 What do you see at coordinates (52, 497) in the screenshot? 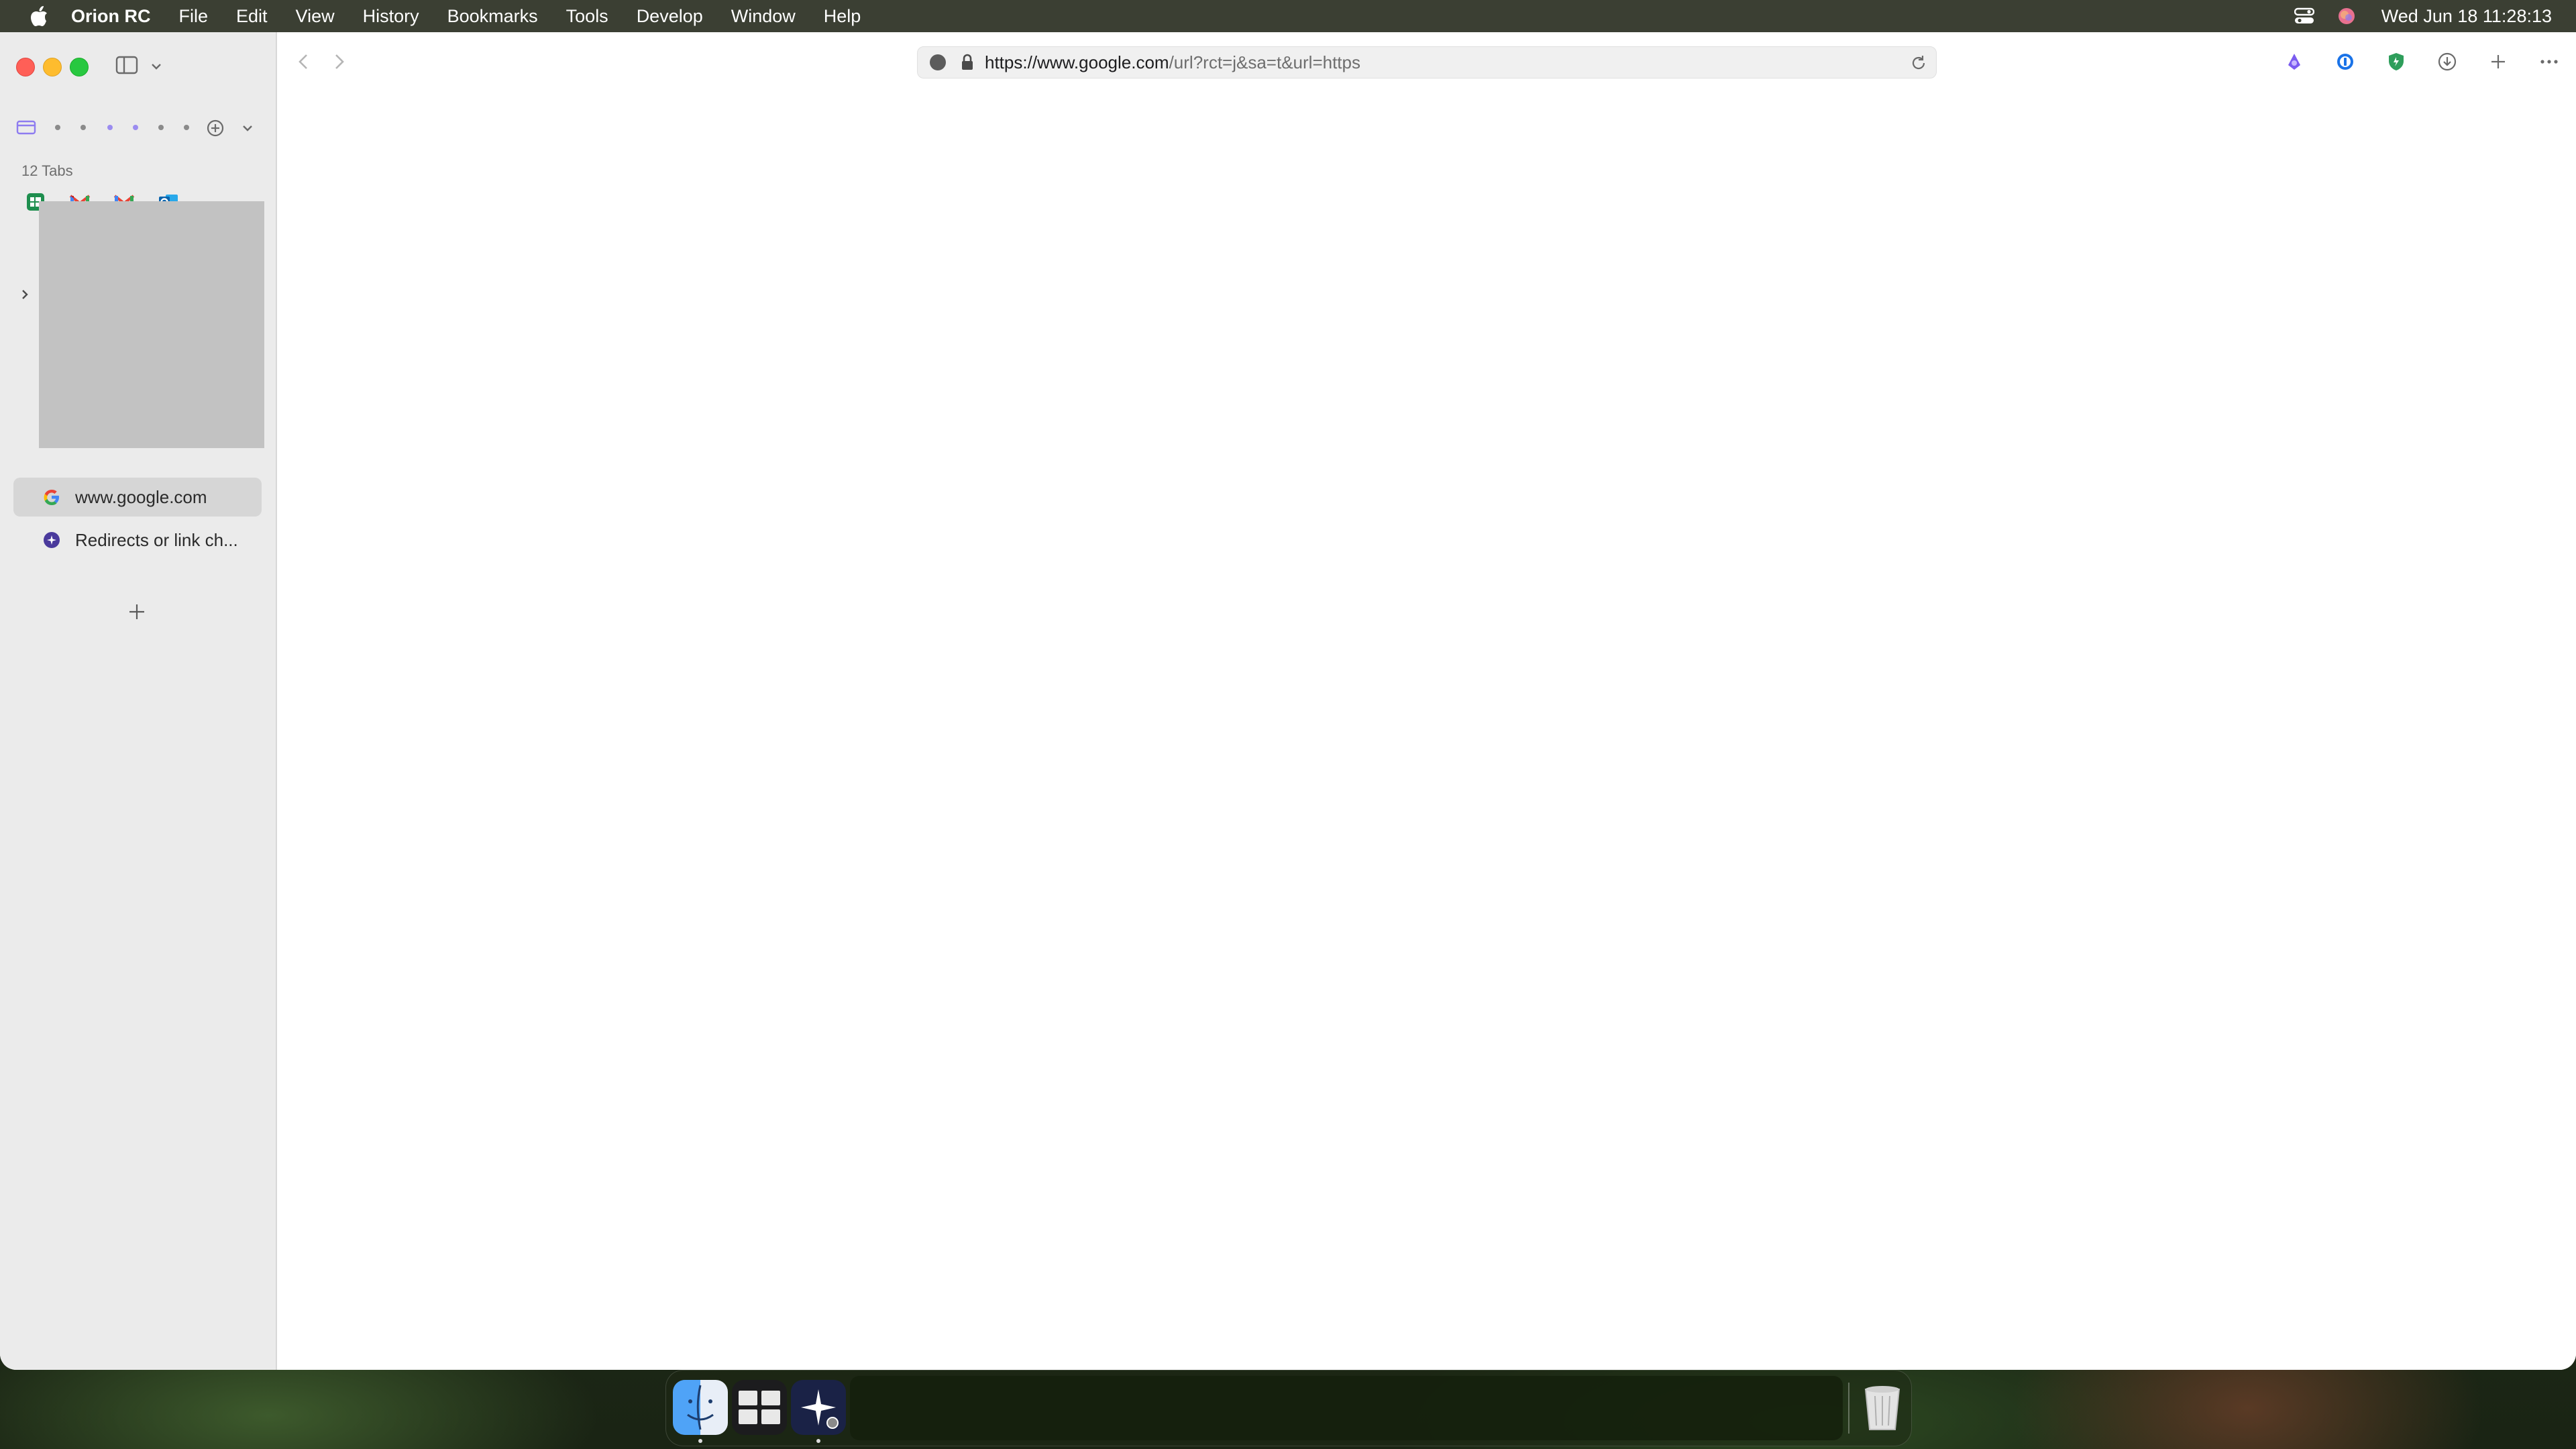
I see `google-g-icon` at bounding box center [52, 497].